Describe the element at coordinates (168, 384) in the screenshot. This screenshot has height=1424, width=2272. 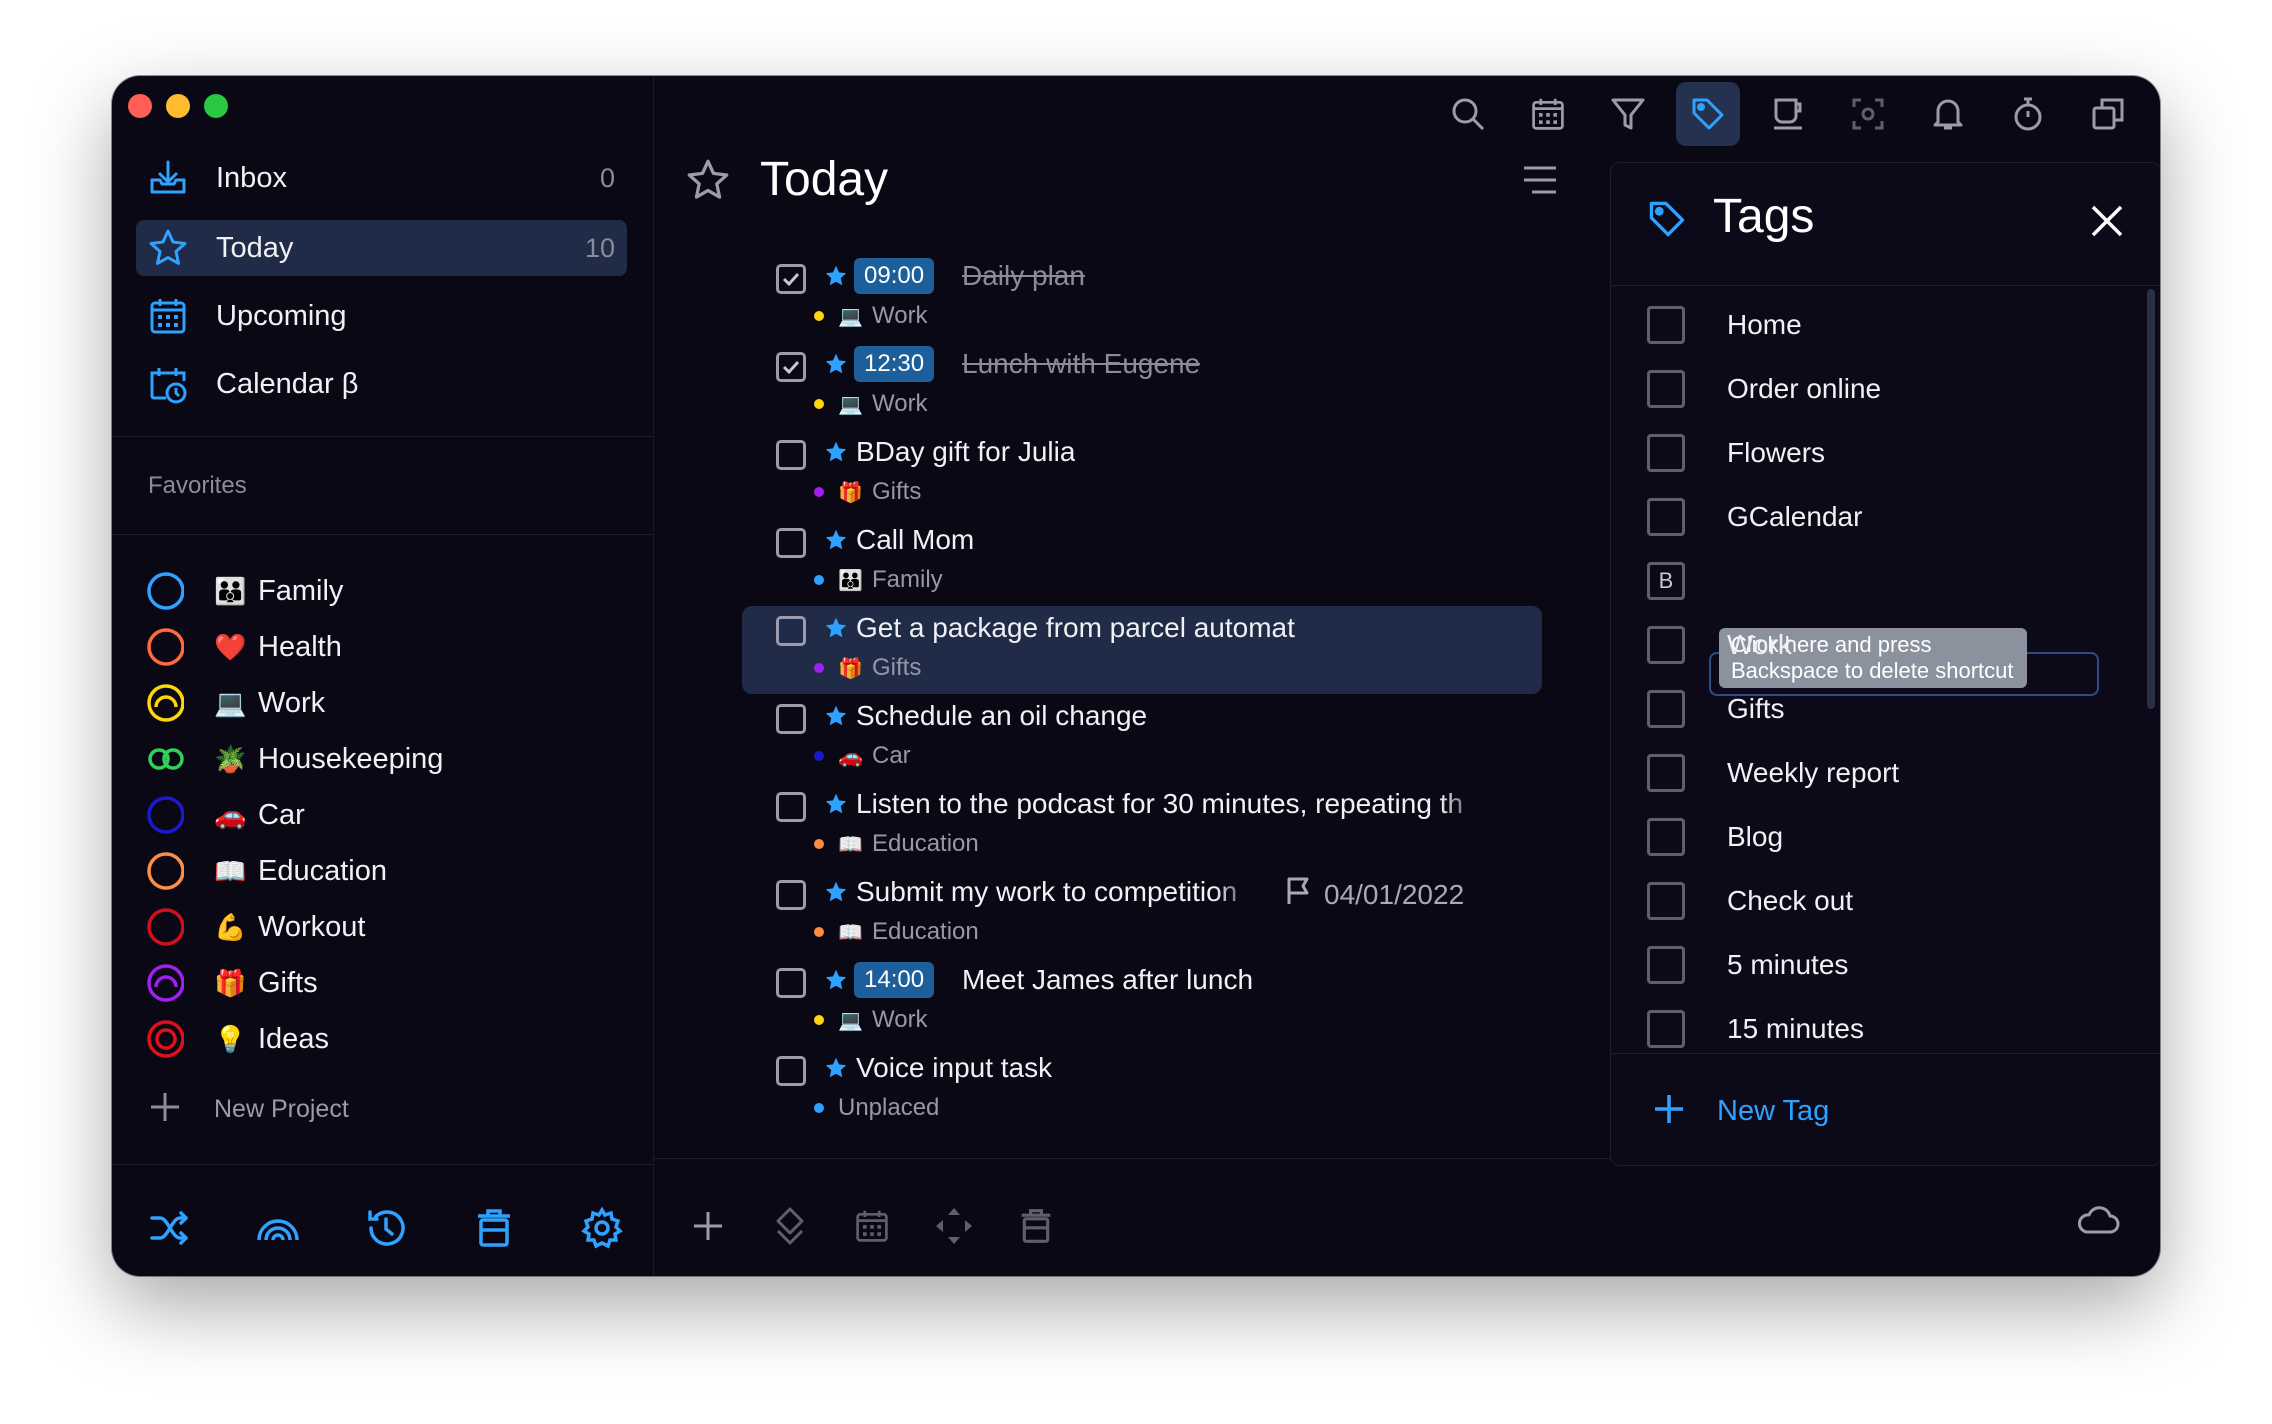
I see `calendar-clock-icon` at that location.